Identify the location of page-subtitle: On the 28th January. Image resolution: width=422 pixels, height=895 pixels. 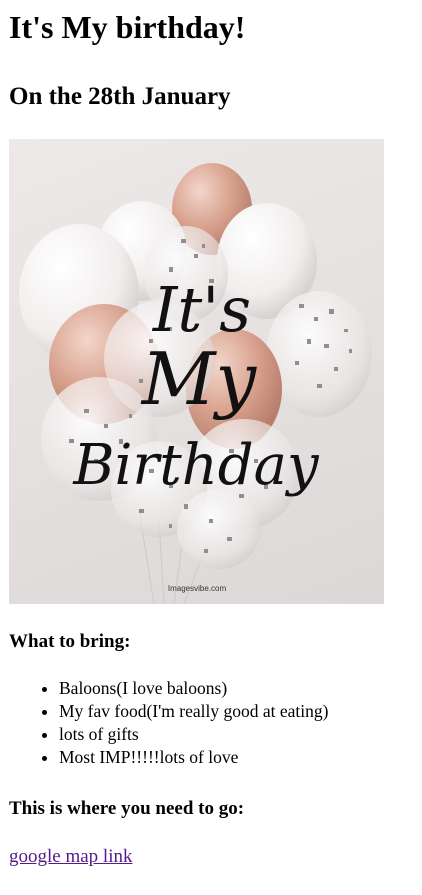
(120, 96).